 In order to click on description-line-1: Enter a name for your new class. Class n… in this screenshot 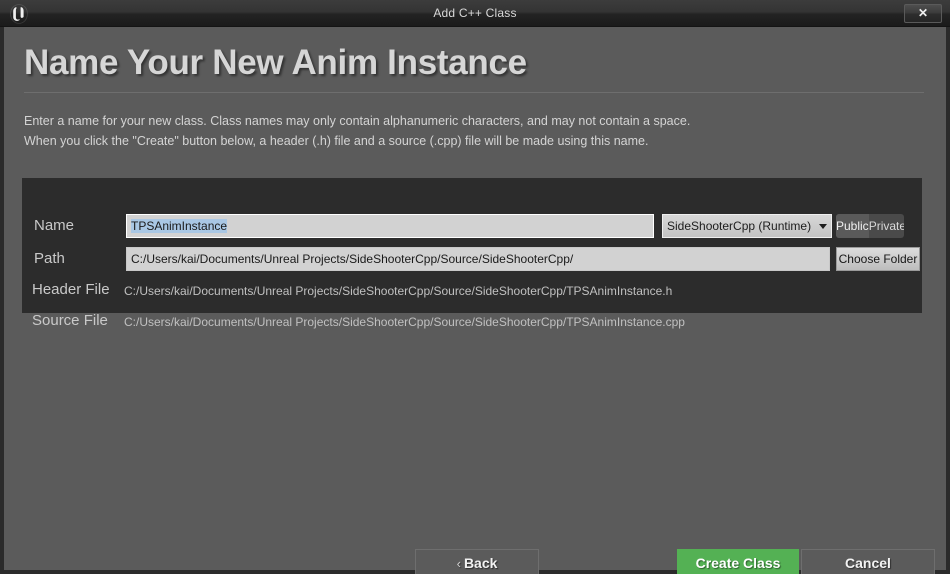, I will do `click(357, 121)`.